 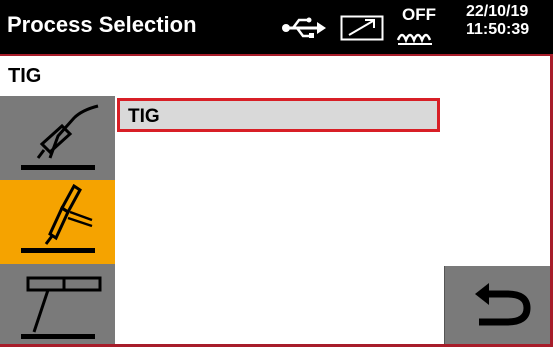 I want to click on list-item-tig: TIG, so click(x=278, y=115).